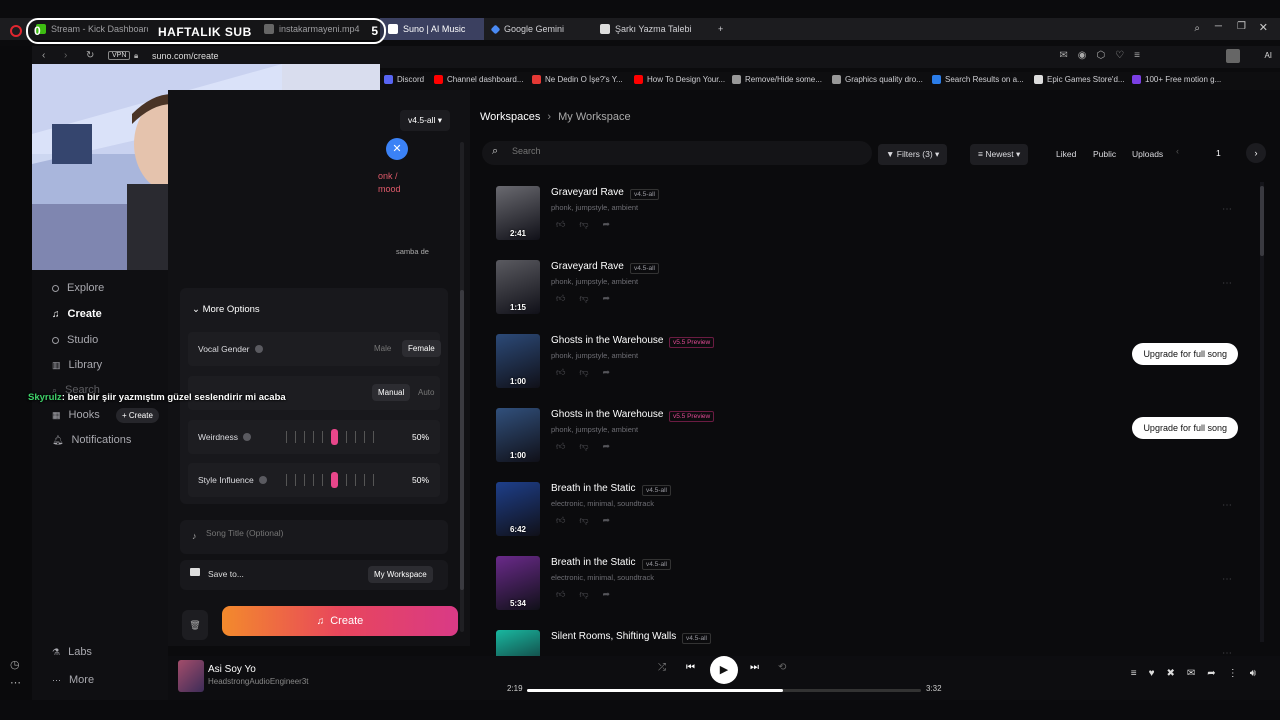  What do you see at coordinates (191, 676) in the screenshot?
I see `now-playing-art` at bounding box center [191, 676].